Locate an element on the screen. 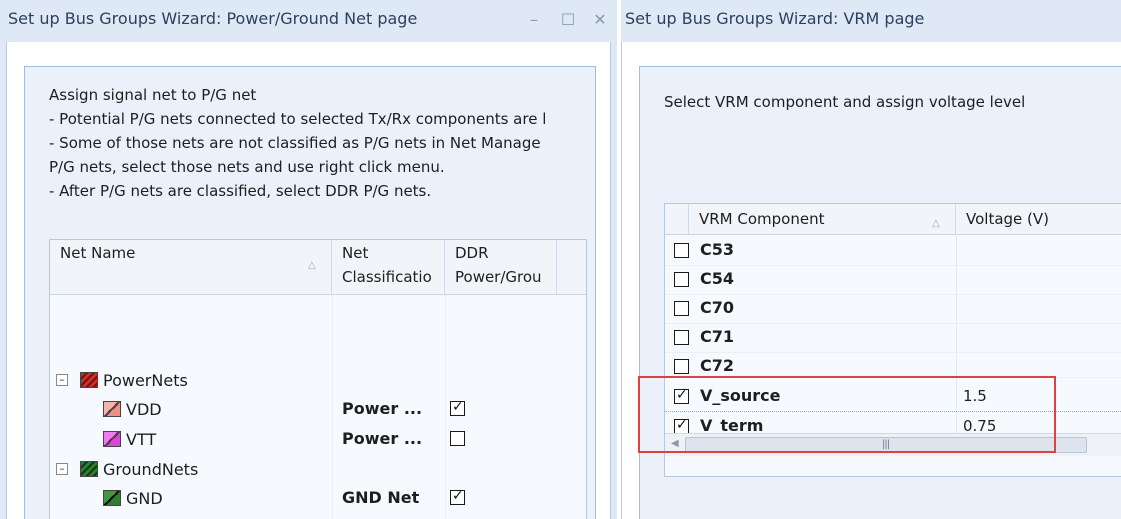  tree-row-groundnets: – GroundNets is located at coordinates (318, 469).